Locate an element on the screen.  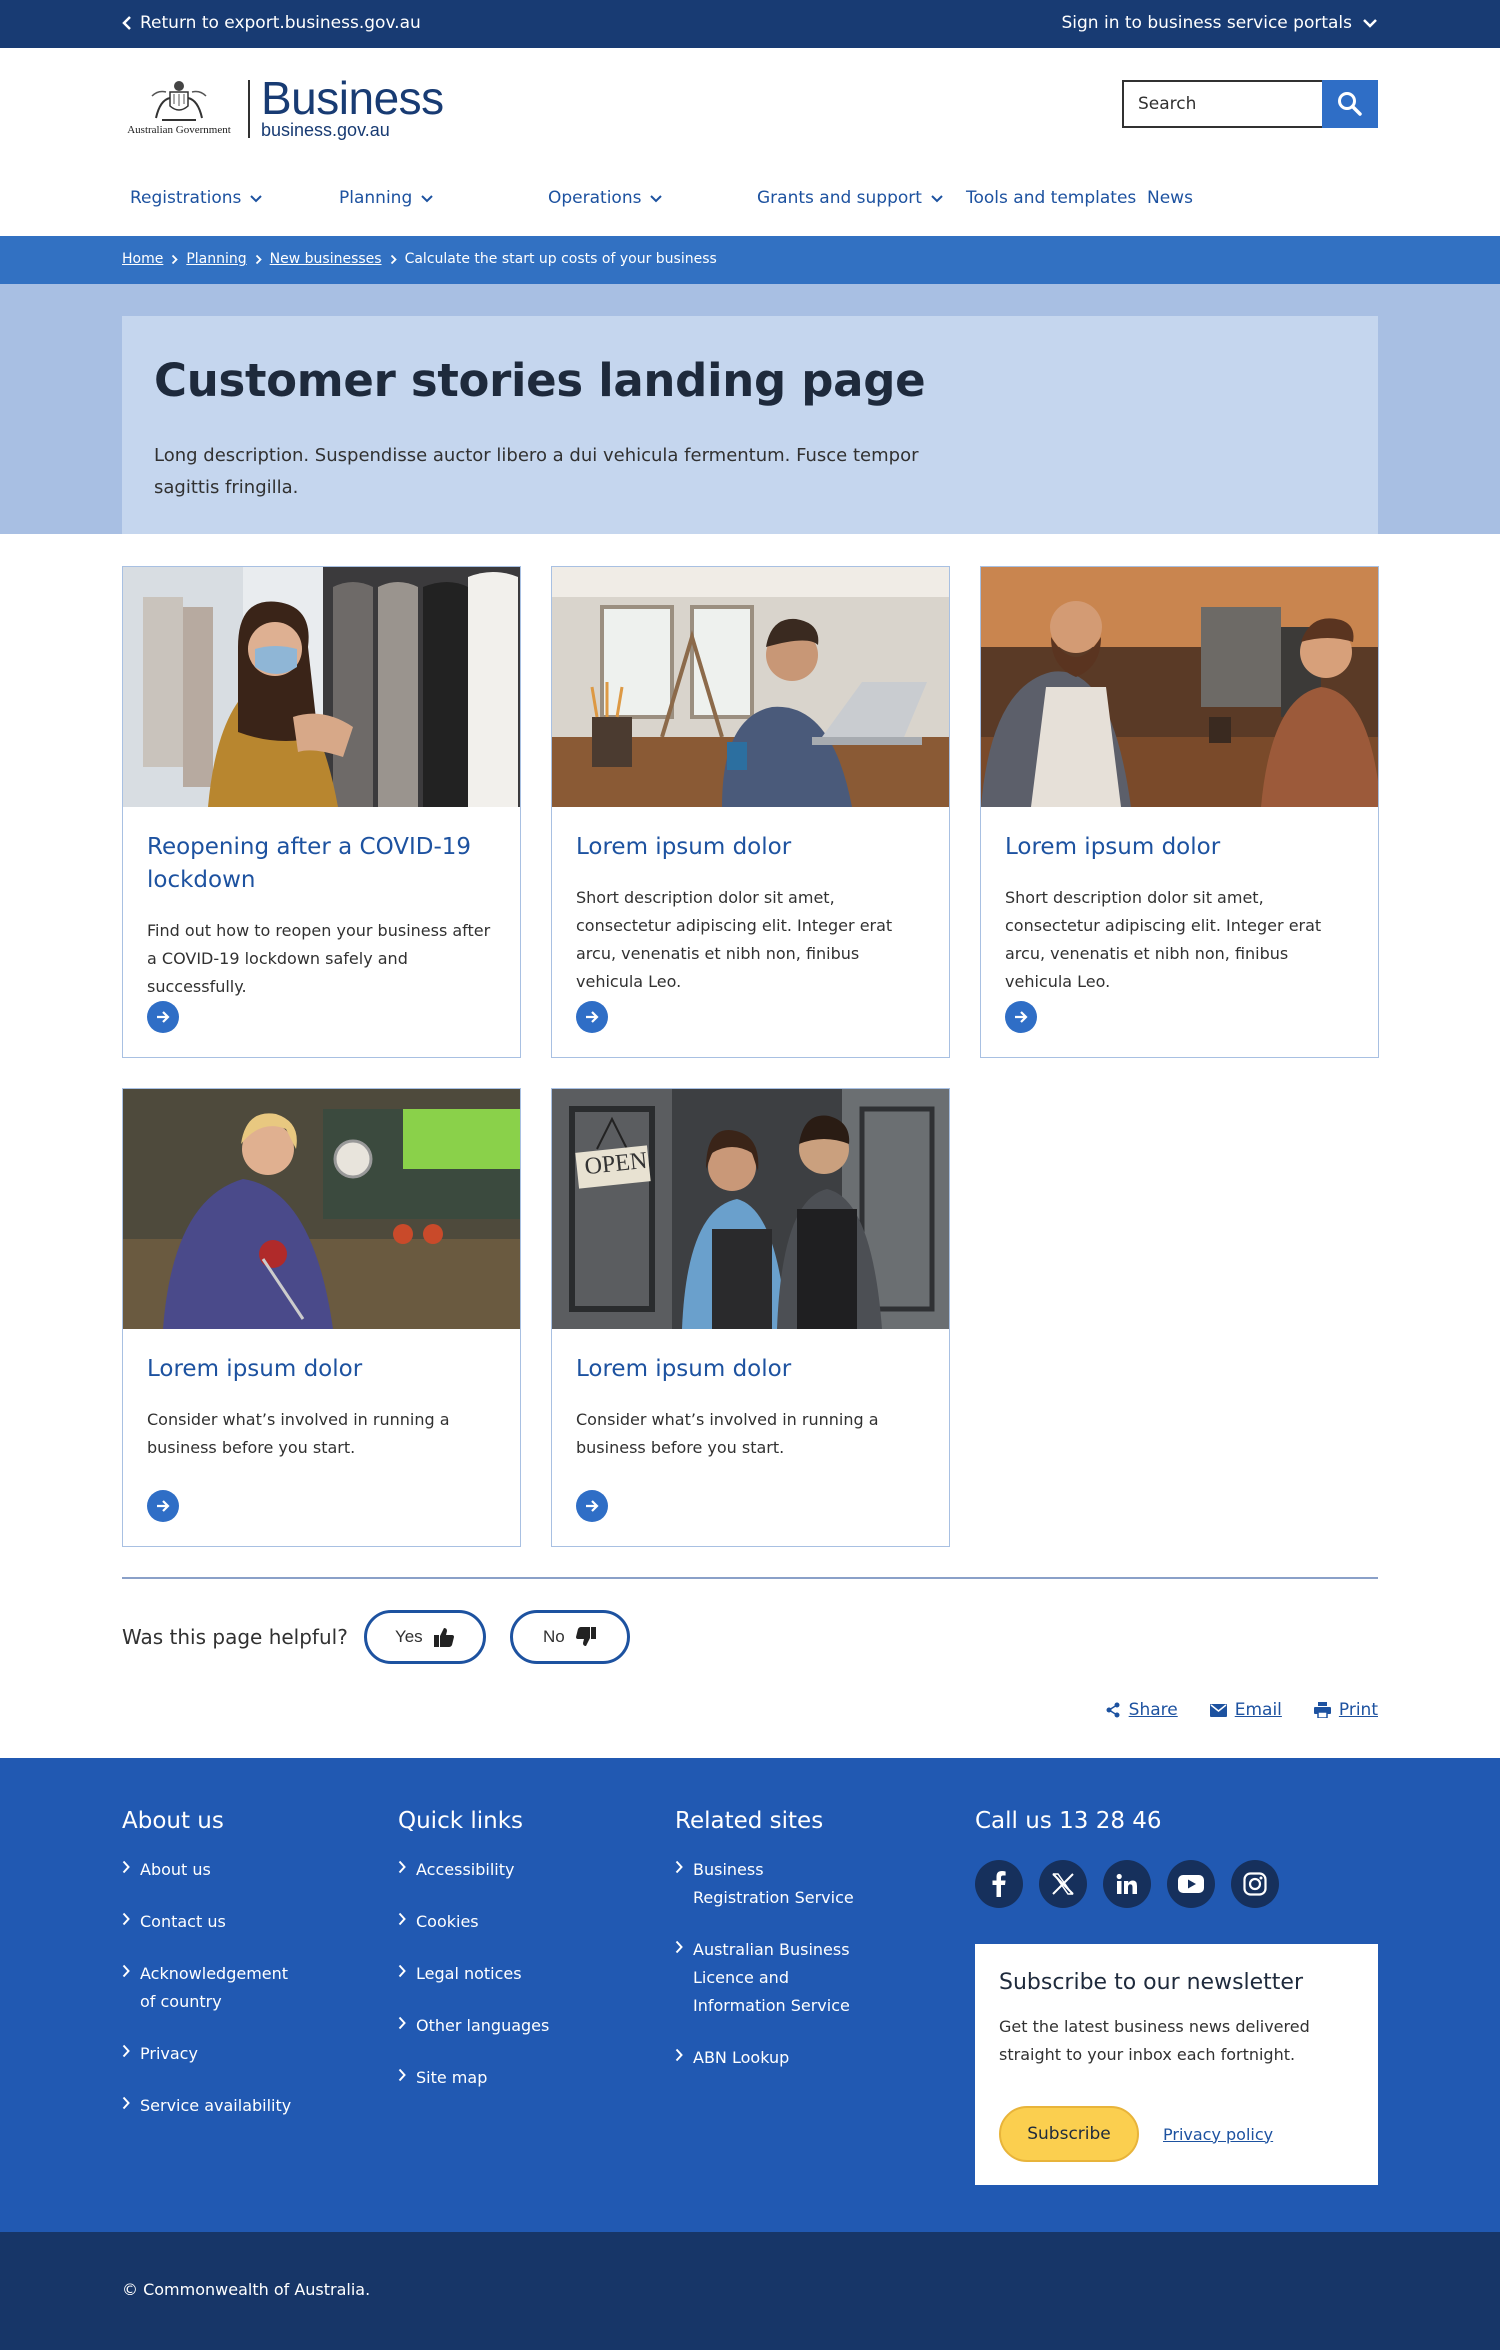
nav-tools-and-templates: Tools and templates is located at coordinates (1051, 198).